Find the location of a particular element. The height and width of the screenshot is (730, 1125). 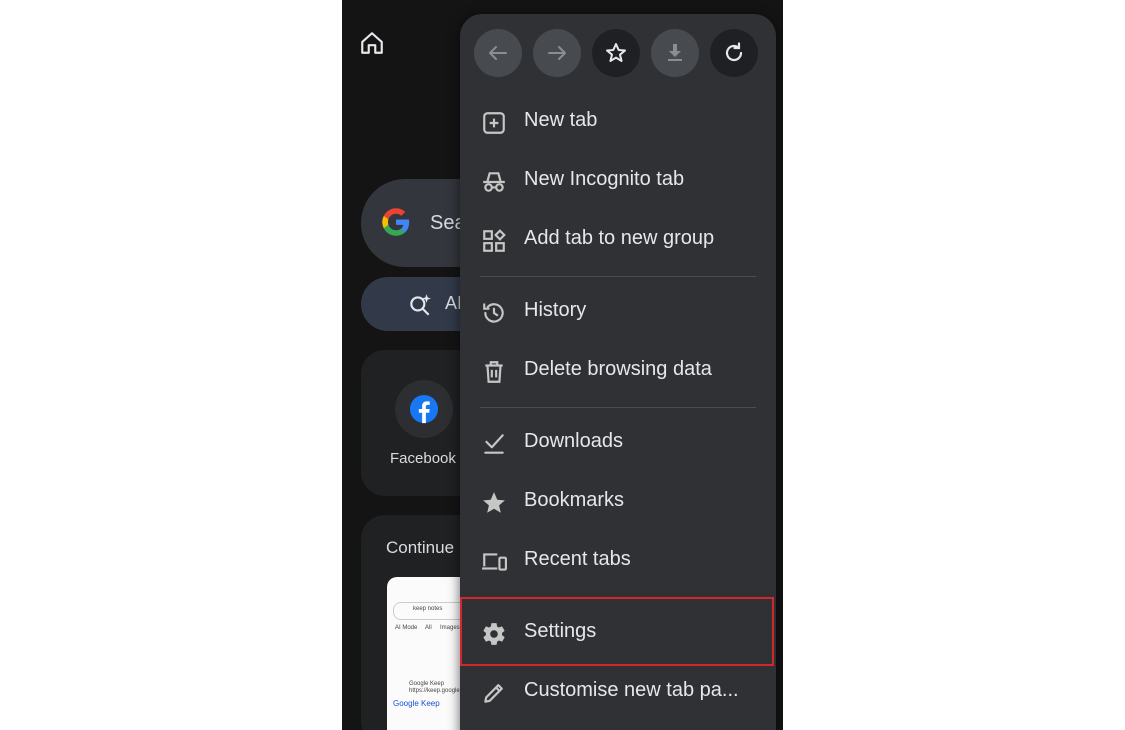

shortcut-label: Facebook is located at coordinates (423, 458).